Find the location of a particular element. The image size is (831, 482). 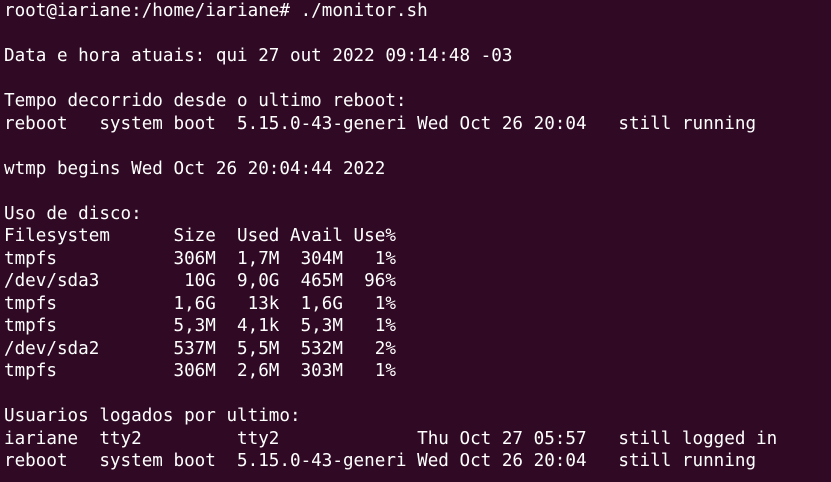

uptime-header: Tempo decorrido desde o ultimo reboot: is located at coordinates (205, 101).